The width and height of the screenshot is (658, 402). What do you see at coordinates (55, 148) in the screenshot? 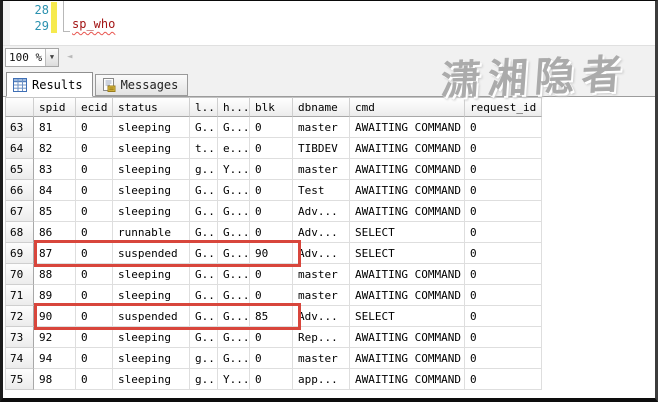
I see `grid-cell: 82` at bounding box center [55, 148].